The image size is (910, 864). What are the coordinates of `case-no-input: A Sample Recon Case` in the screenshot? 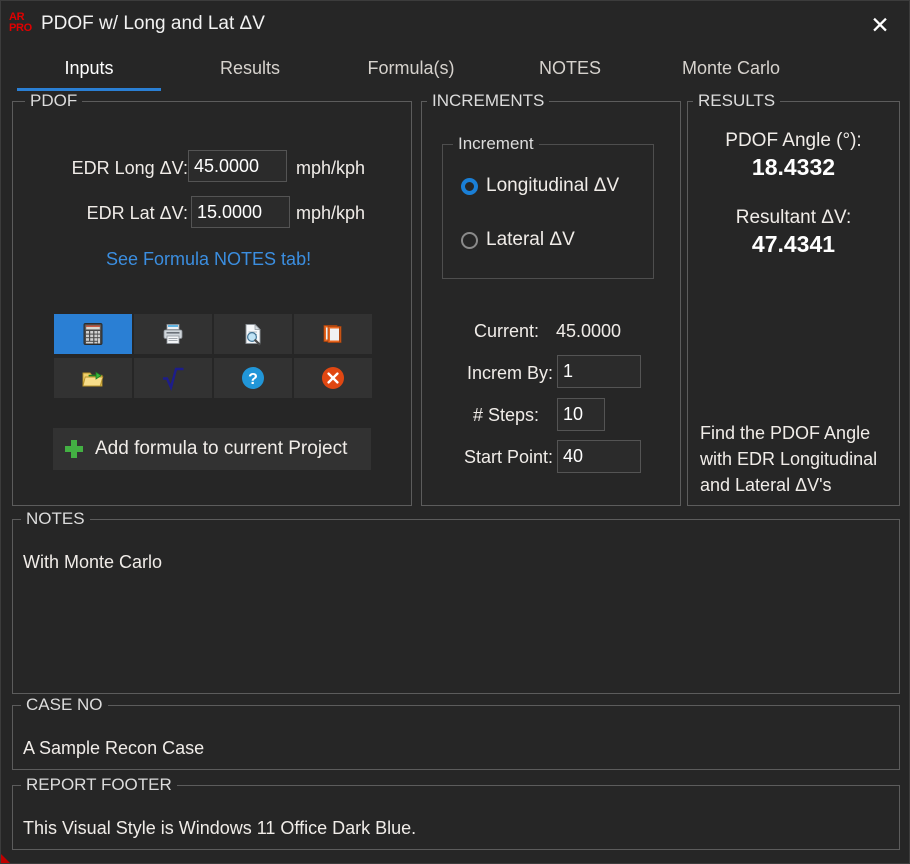 It's located at (456, 748).